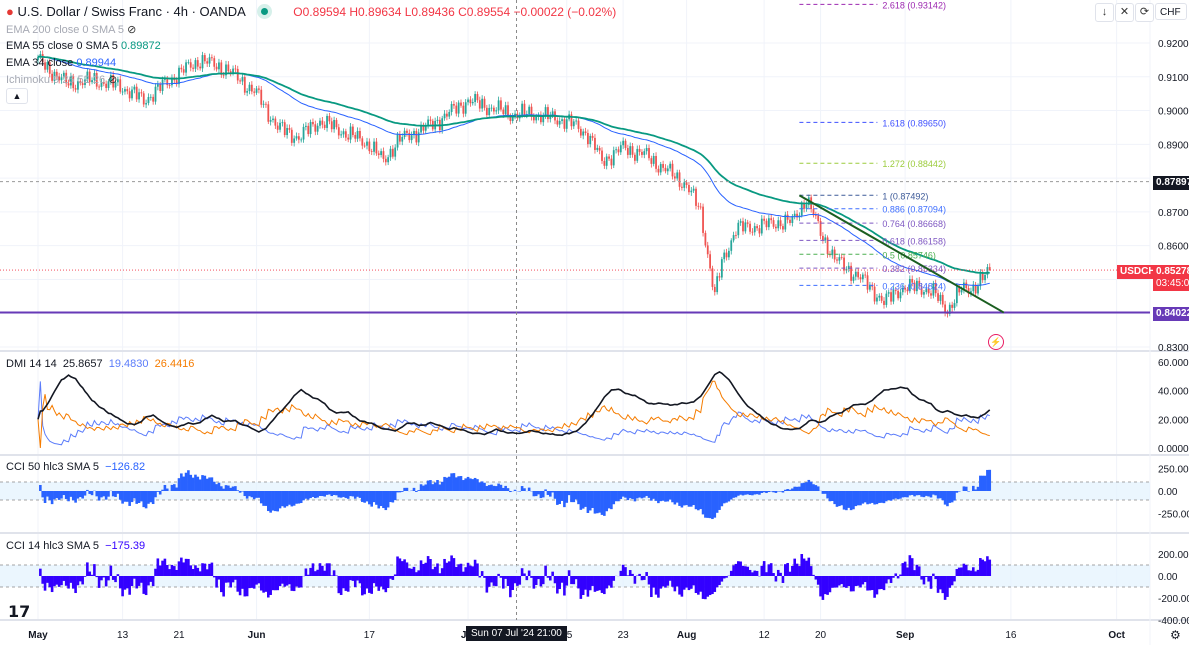 This screenshot has width=1189, height=645. Describe the element at coordinates (38, 635) in the screenshot. I see `x-tick-label: May` at that location.